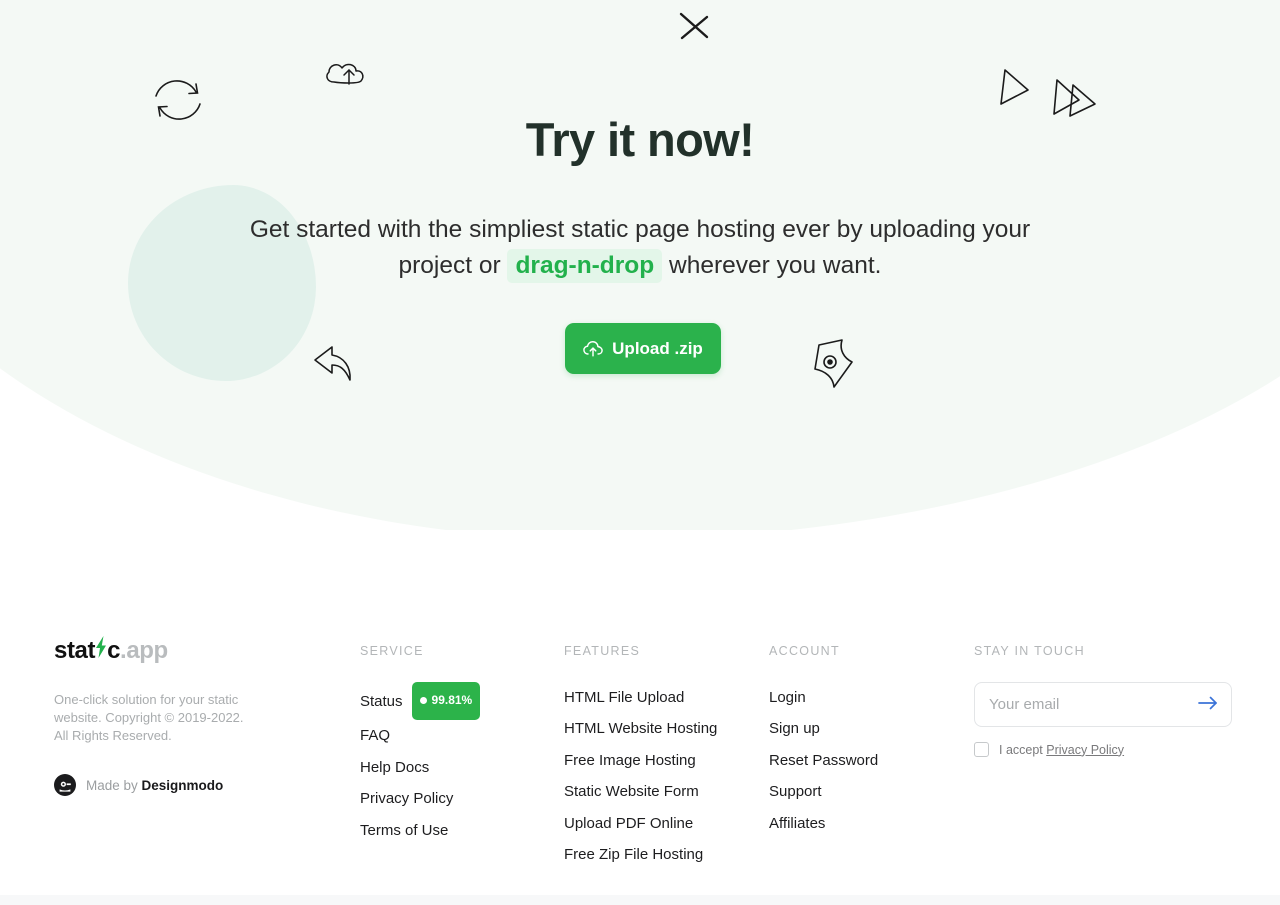  Describe the element at coordinates (420, 830) in the screenshot. I see `footer-link-terms-of-use: Terms of Use` at that location.